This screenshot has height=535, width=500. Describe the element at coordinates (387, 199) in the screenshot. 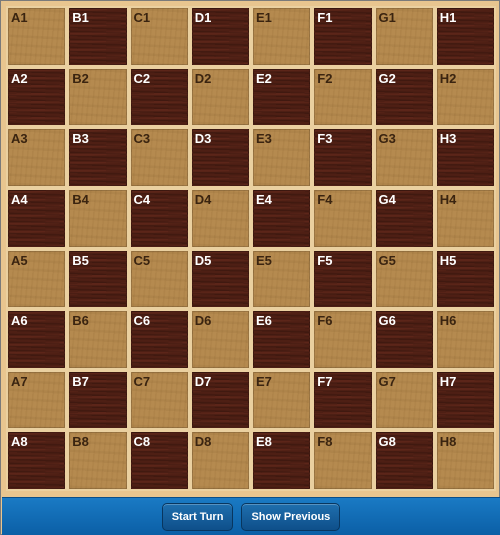

I see `square-label: G4` at that location.